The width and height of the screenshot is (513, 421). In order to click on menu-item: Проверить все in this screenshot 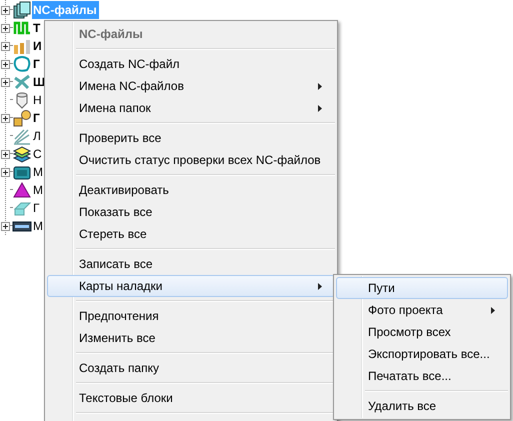, I will do `click(191, 138)`.